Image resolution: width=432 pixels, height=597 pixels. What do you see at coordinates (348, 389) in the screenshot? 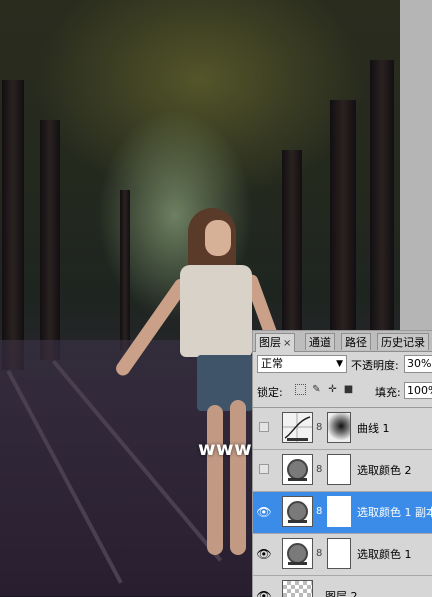
I see `lock-all-icon: ■` at bounding box center [348, 389].